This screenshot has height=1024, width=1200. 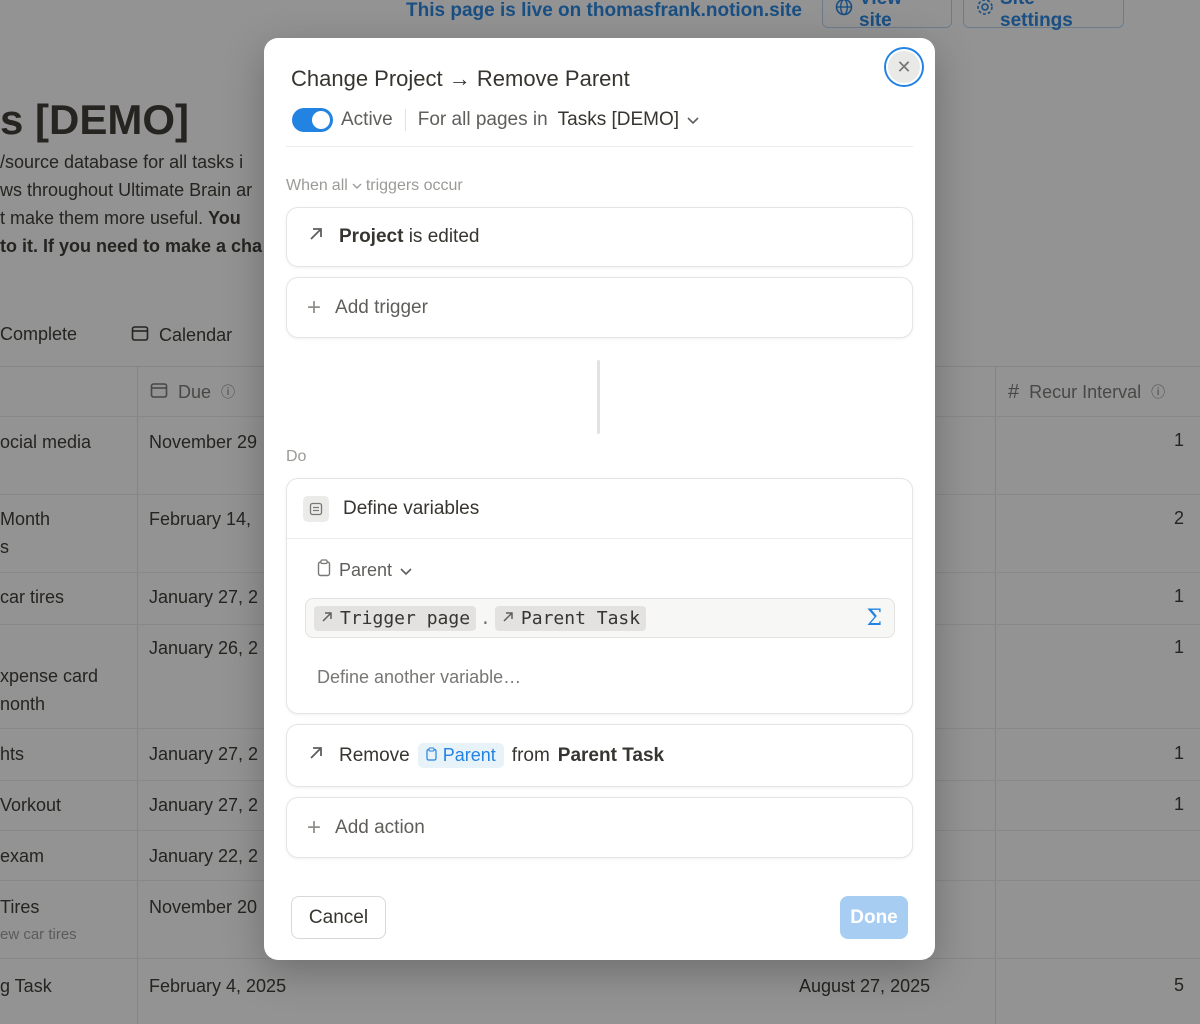 I want to click on trigger-card: Project is edited, so click(x=599, y=237).